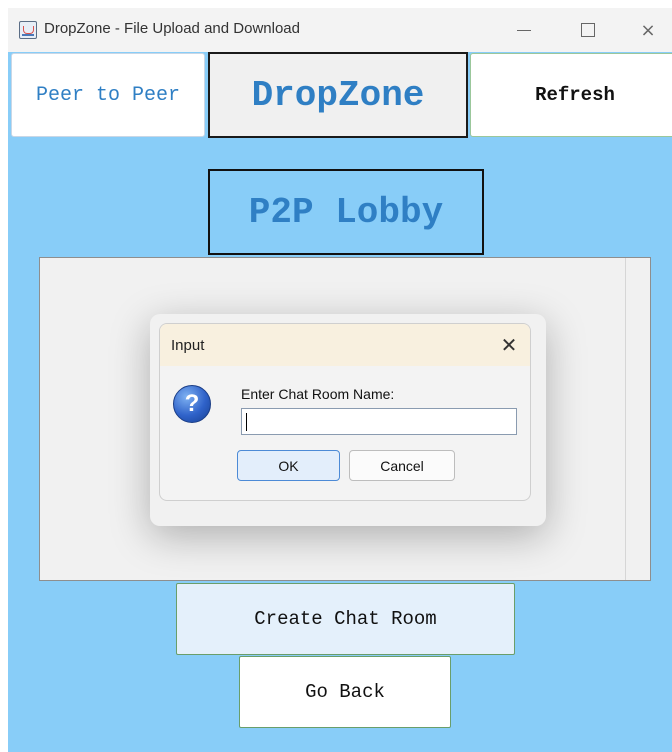  I want to click on maximize-icon, so click(588, 30).